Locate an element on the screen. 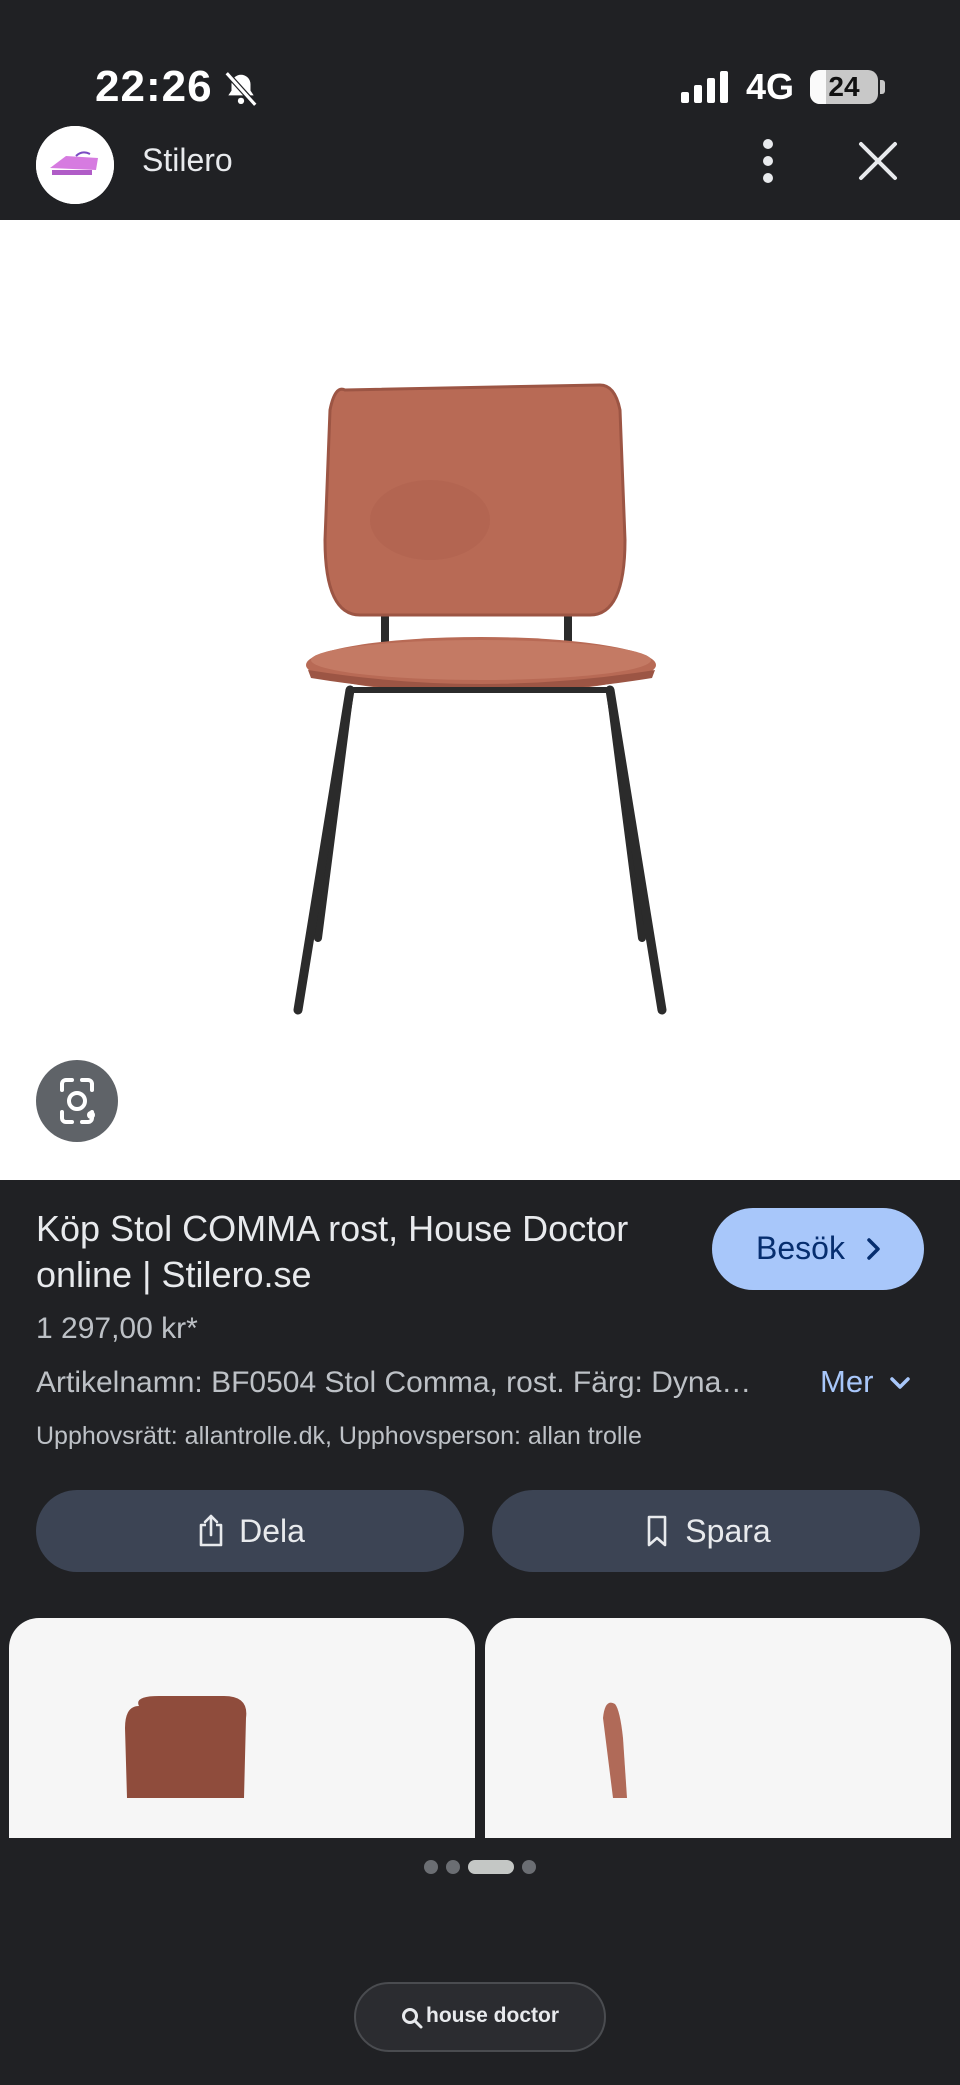  save-button: Spara is located at coordinates (706, 1531).